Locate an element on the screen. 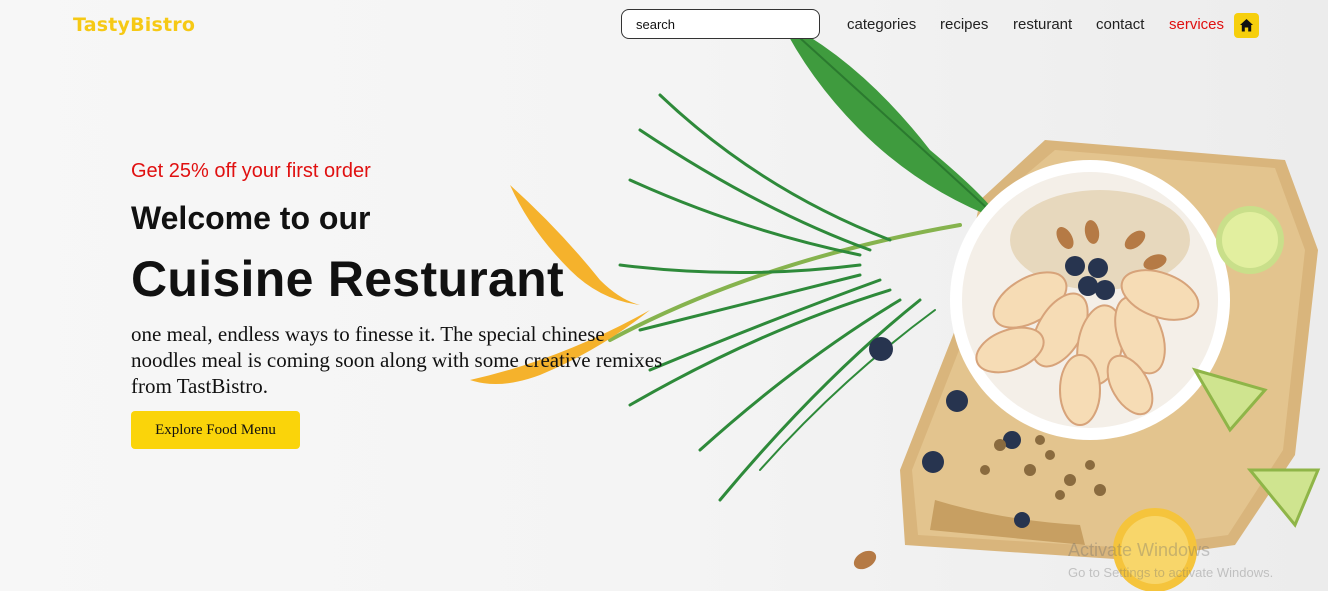  watermark-subtitle: Go to Settings to activate Windows. is located at coordinates (1171, 572).